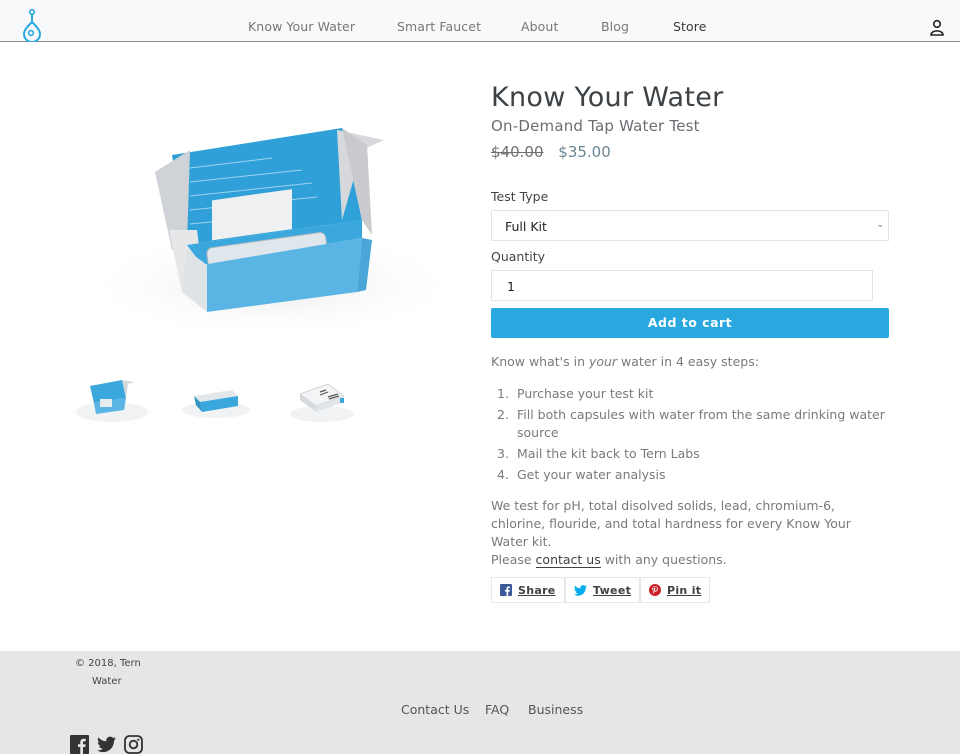 Image resolution: width=960 pixels, height=754 pixels. Describe the element at coordinates (655, 590) in the screenshot. I see `pinterest-icon` at that location.